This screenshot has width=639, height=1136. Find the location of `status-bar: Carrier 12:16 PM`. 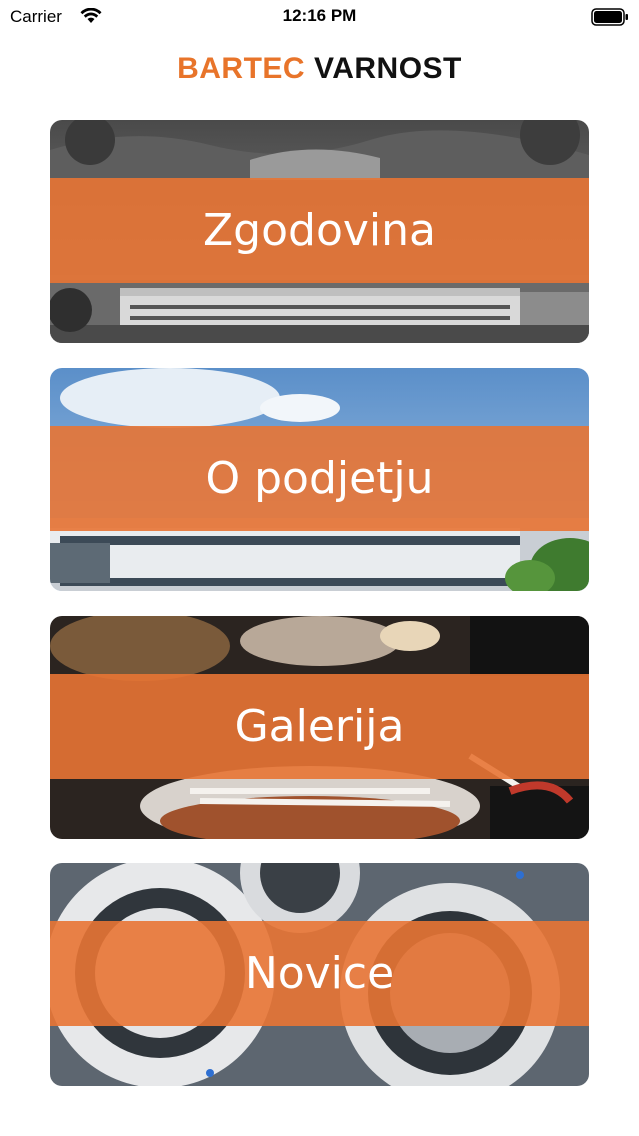

status-bar: Carrier 12:16 PM is located at coordinates (319, 17).